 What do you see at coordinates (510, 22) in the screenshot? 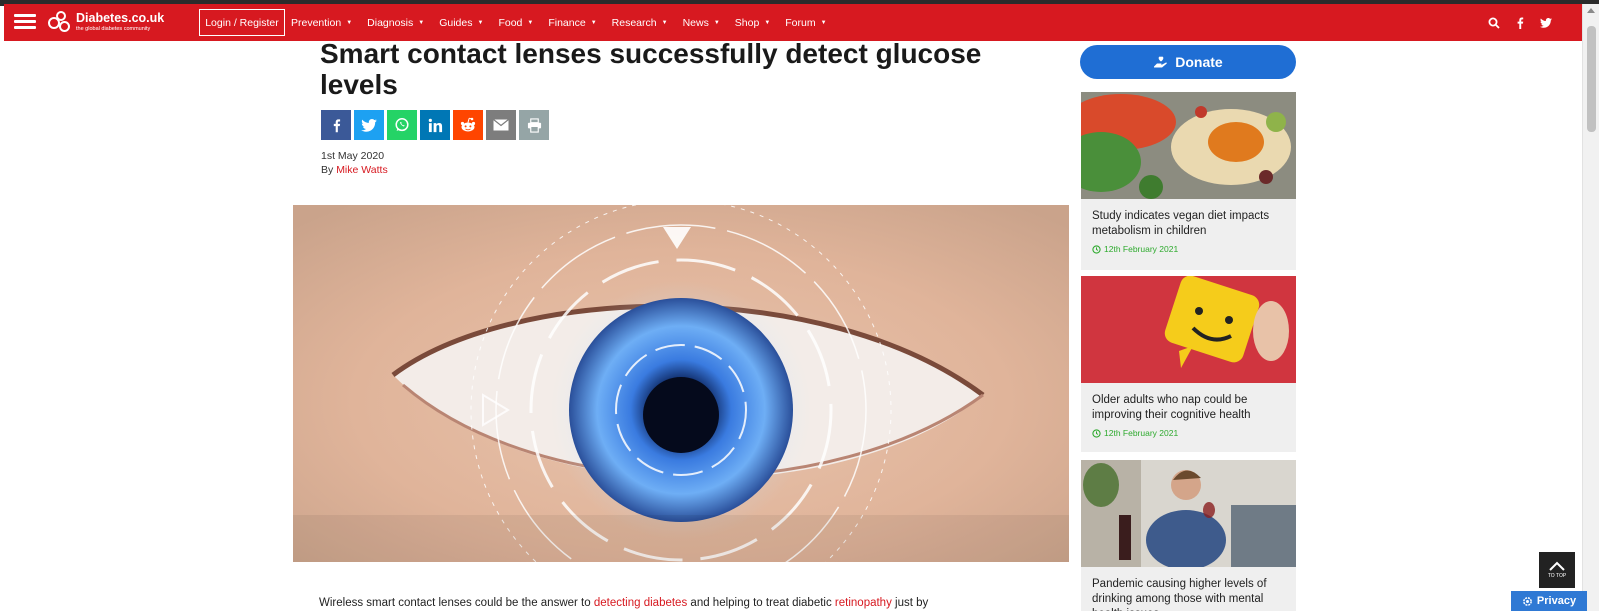
I see `menu-item-label: Food` at bounding box center [510, 22].